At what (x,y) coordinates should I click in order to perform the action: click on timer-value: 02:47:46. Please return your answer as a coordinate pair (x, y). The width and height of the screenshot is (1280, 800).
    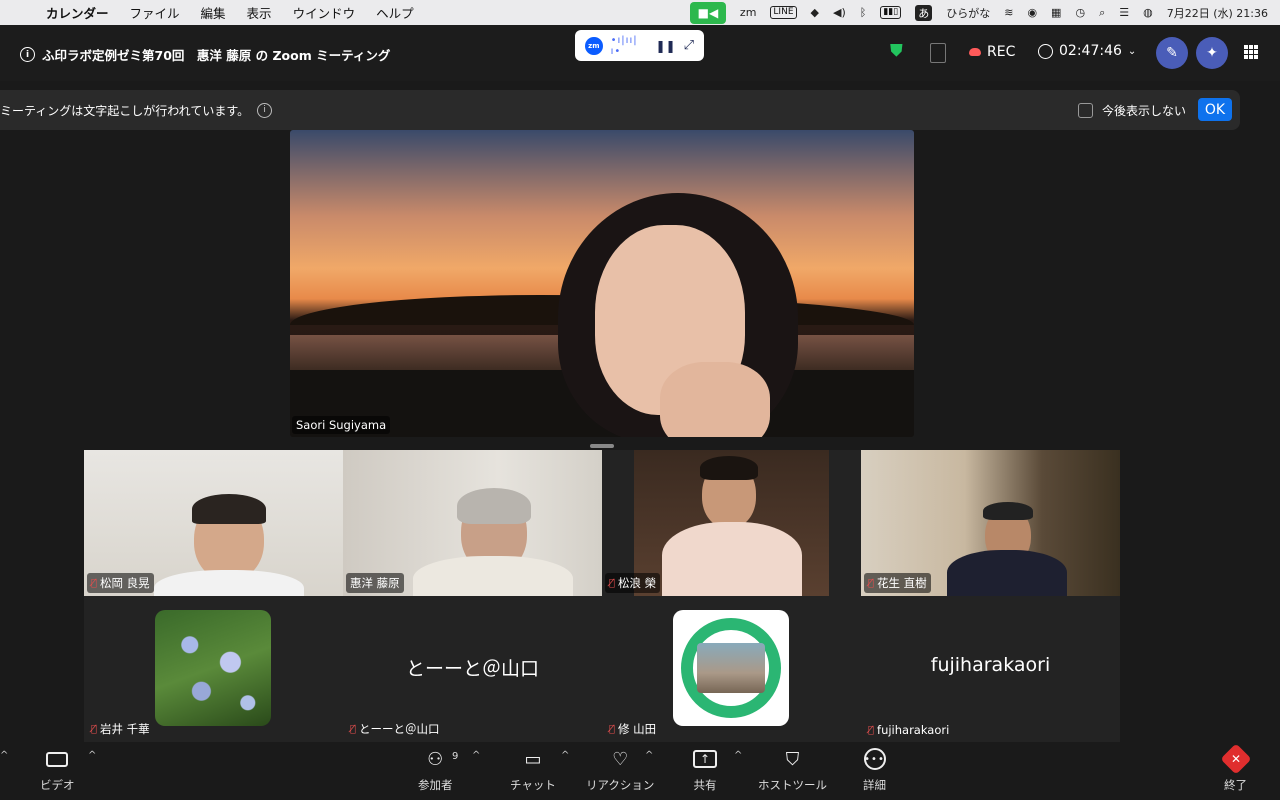
    Looking at the image, I should click on (1090, 51).